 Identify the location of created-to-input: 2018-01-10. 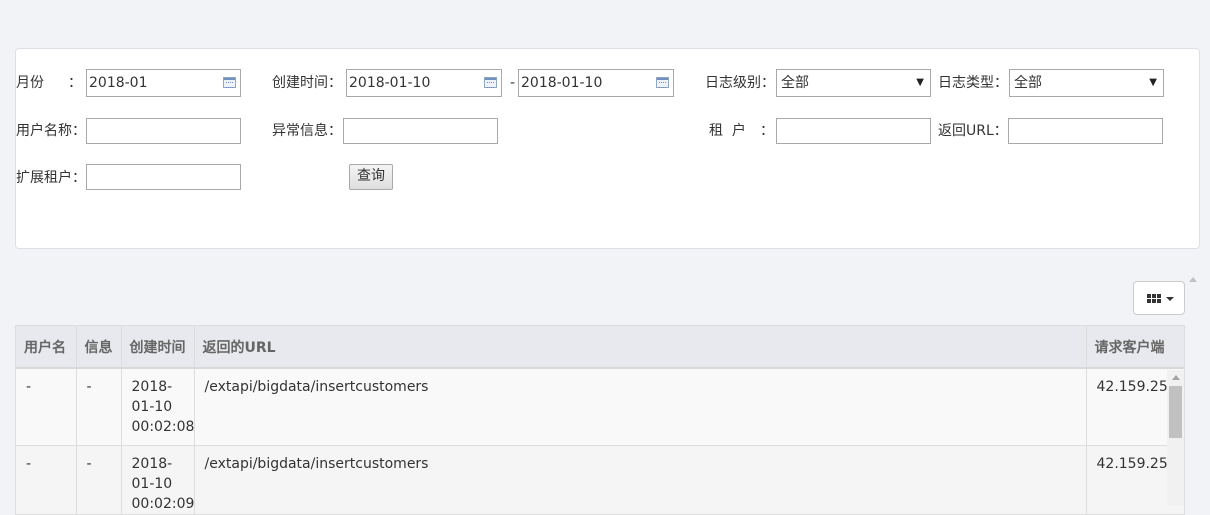
(596, 83).